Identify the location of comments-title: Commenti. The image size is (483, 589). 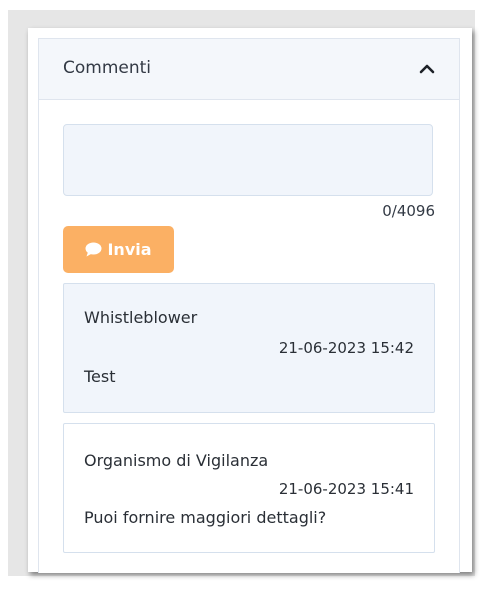
(107, 68).